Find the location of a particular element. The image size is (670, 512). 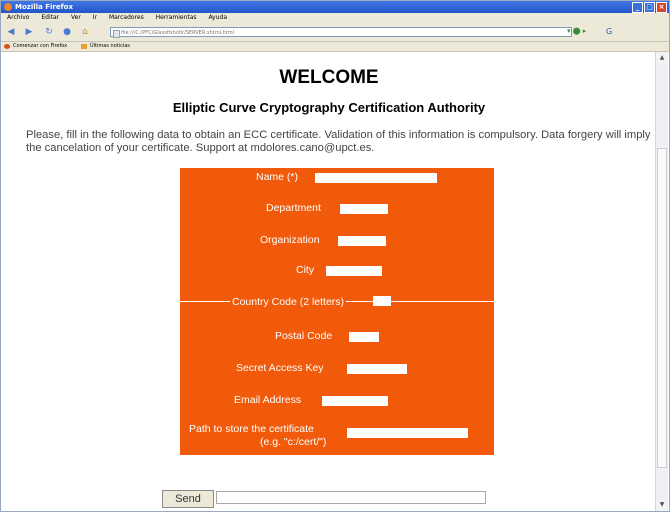

email-input is located at coordinates (355, 401).